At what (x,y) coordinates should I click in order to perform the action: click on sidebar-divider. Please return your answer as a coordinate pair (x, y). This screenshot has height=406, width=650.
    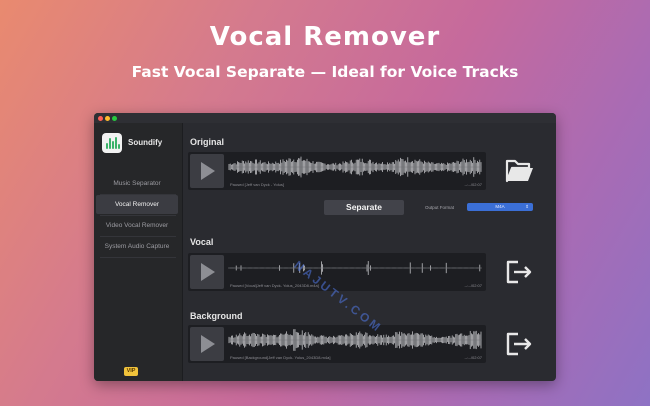
    Looking at the image, I should click on (138, 257).